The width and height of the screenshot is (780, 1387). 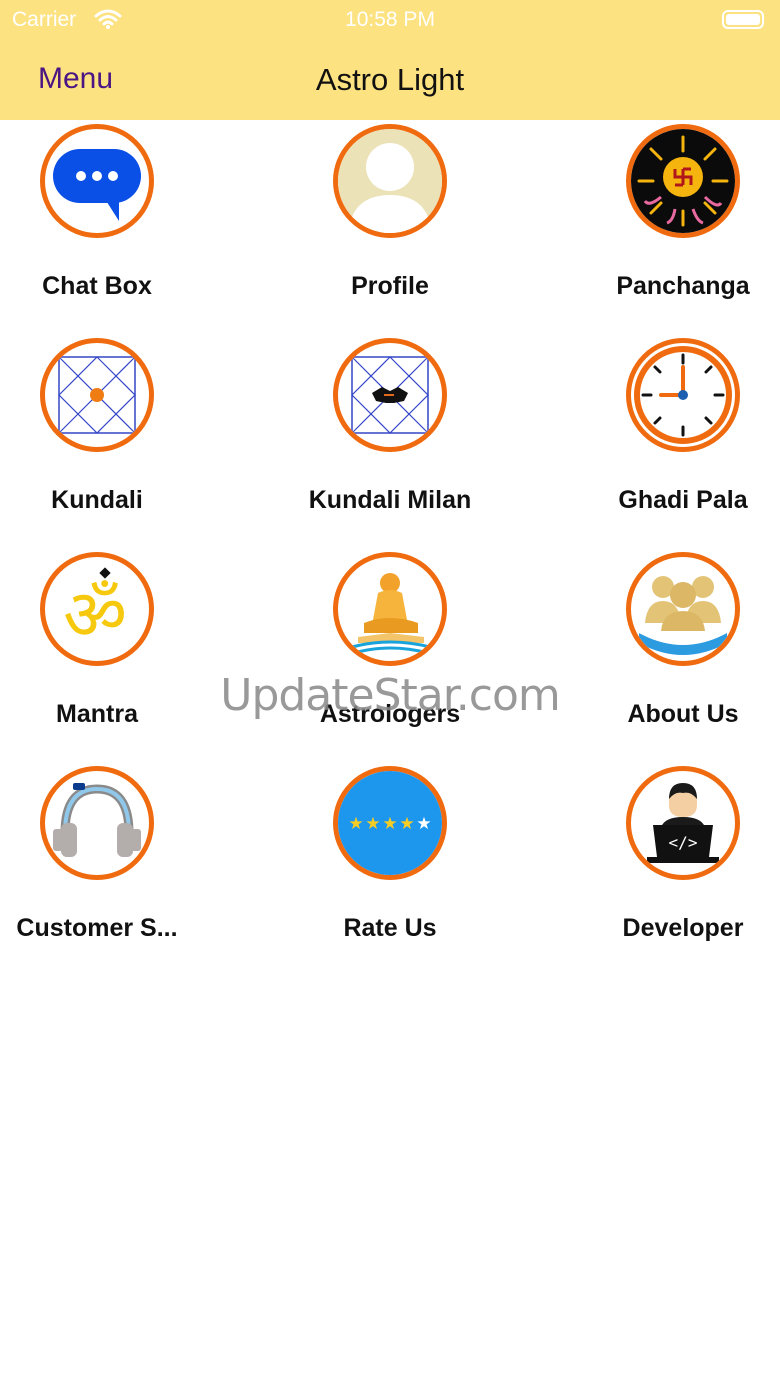 I want to click on kundali-handshake-icon, so click(x=390, y=395).